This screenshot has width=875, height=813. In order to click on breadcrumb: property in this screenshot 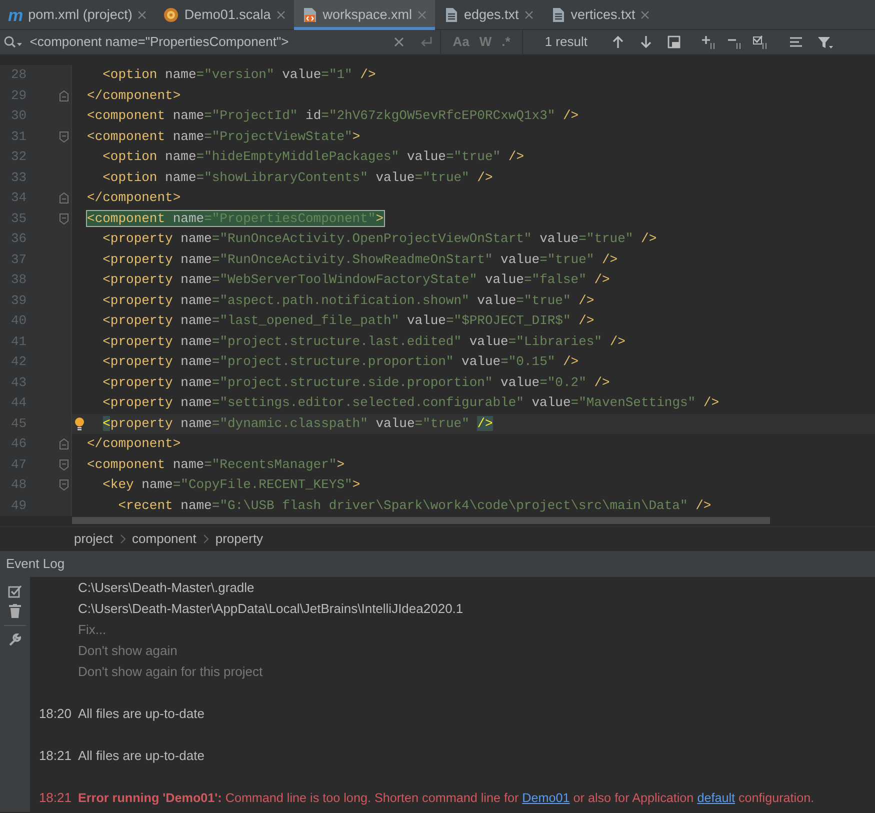, I will do `click(239, 539)`.